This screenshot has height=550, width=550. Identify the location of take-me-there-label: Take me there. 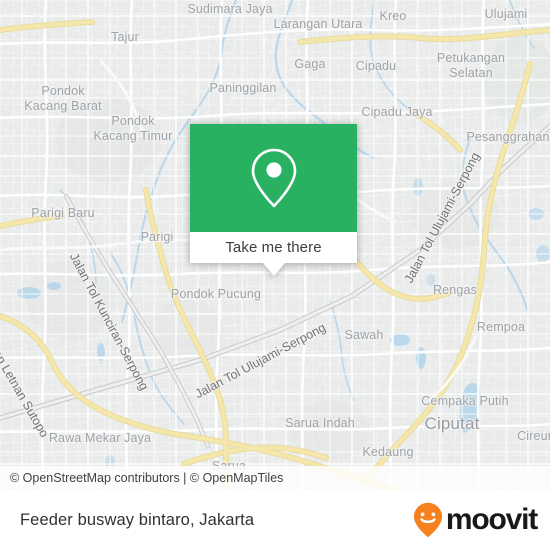
(273, 247).